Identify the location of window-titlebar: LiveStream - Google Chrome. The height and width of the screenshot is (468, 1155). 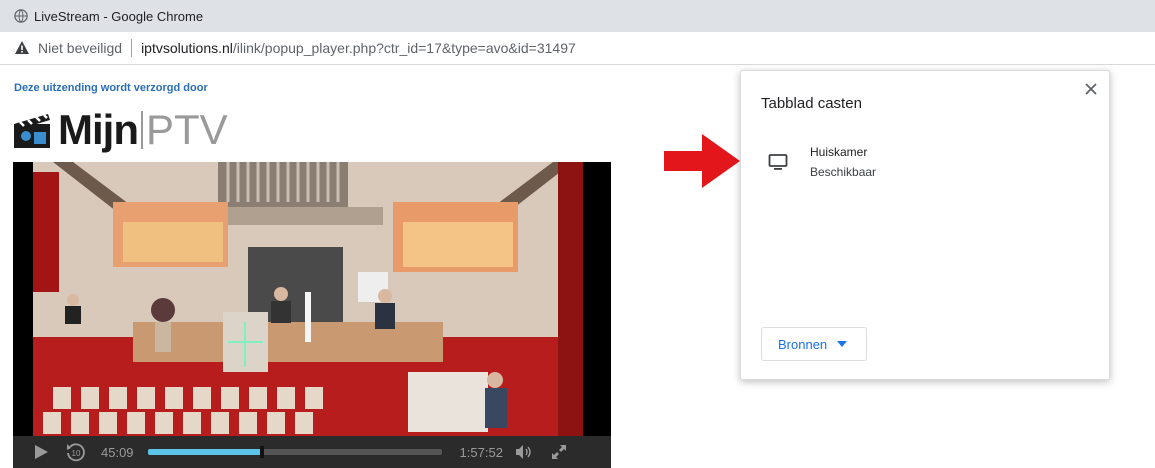
(577, 16).